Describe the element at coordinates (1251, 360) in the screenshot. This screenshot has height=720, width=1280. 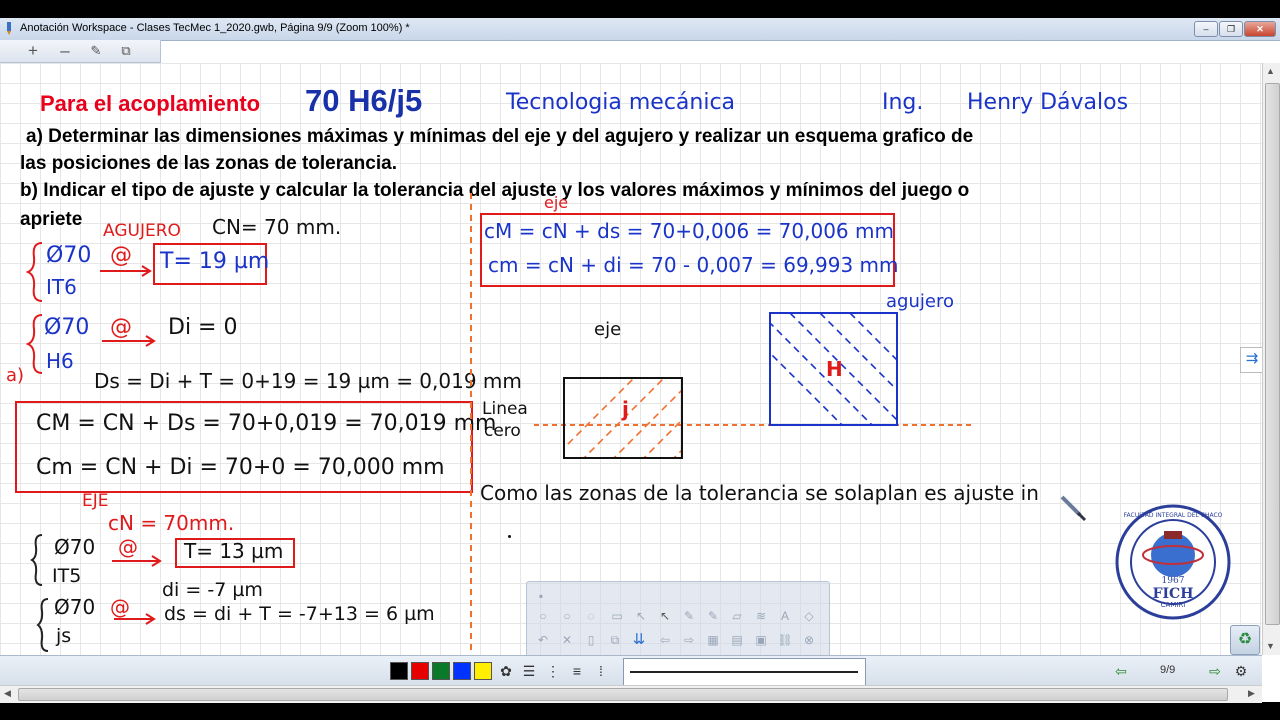
I see `side-panel-toggle-icon: ⇉` at that location.